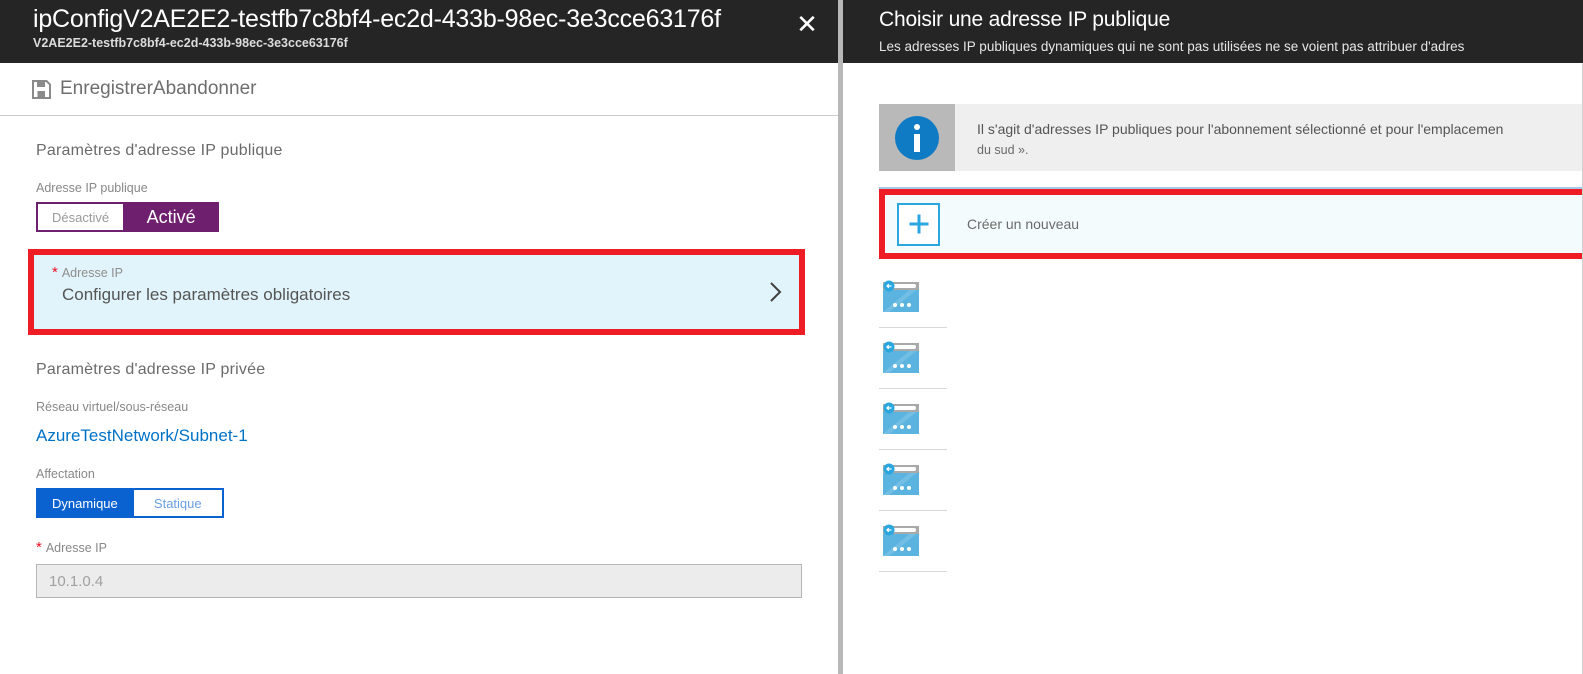  Describe the element at coordinates (106, 88) in the screenshot. I see `save-label: Enregistrer` at that location.